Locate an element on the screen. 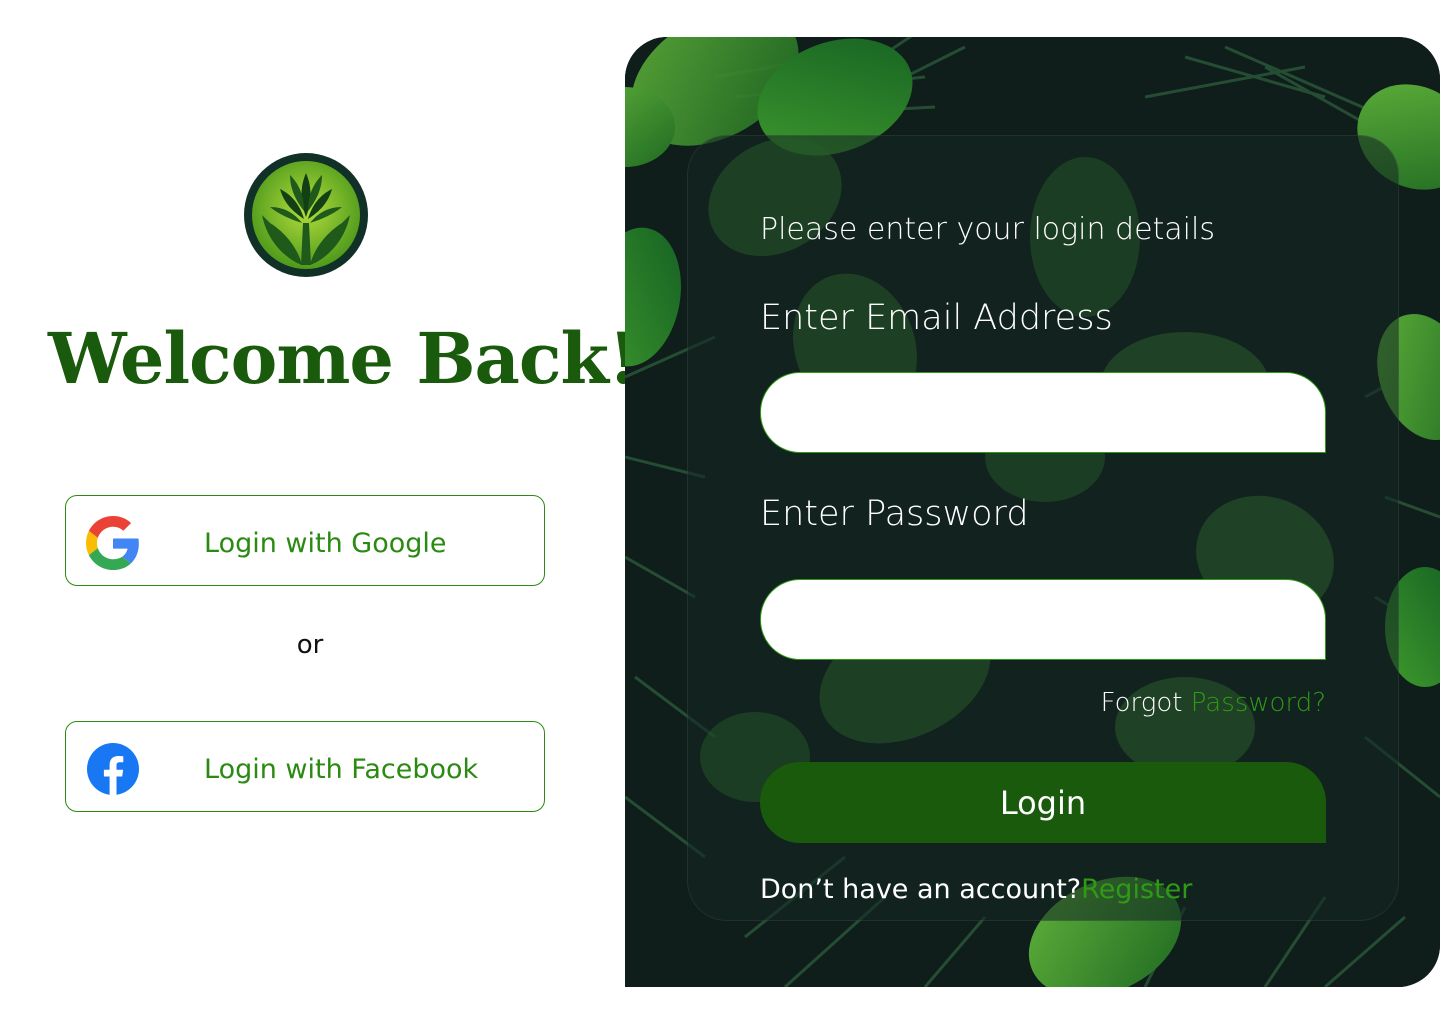 This screenshot has height=1024, width=1440. email-label: Enter Email Address is located at coordinates (936, 318).